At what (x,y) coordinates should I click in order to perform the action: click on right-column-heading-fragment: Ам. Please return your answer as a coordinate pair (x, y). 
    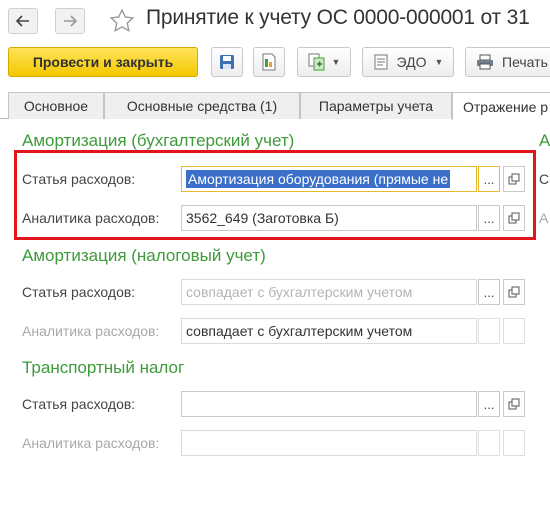
    Looking at the image, I should click on (544, 140).